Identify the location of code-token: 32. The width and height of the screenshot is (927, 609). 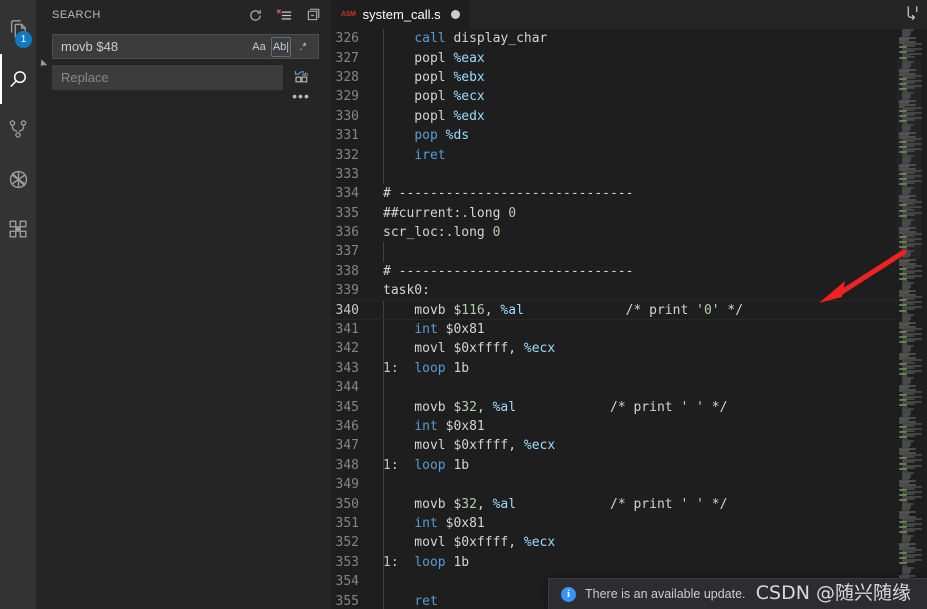
(469, 407).